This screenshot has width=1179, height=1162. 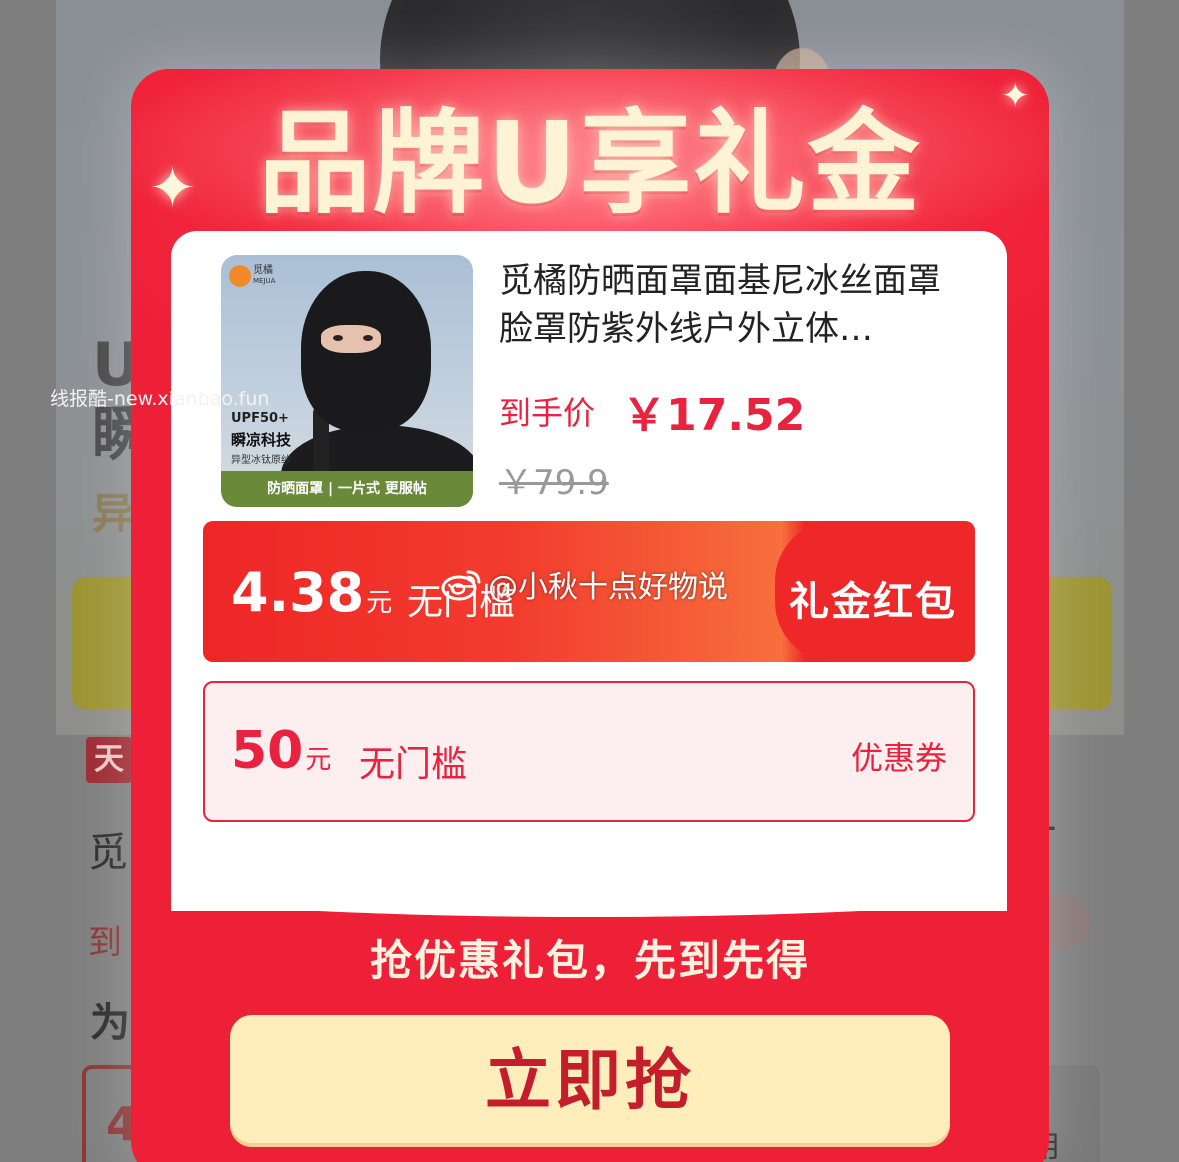 What do you see at coordinates (261, 460) in the screenshot?
I see `image-fabric-text: 异型冰钛原纱` at bounding box center [261, 460].